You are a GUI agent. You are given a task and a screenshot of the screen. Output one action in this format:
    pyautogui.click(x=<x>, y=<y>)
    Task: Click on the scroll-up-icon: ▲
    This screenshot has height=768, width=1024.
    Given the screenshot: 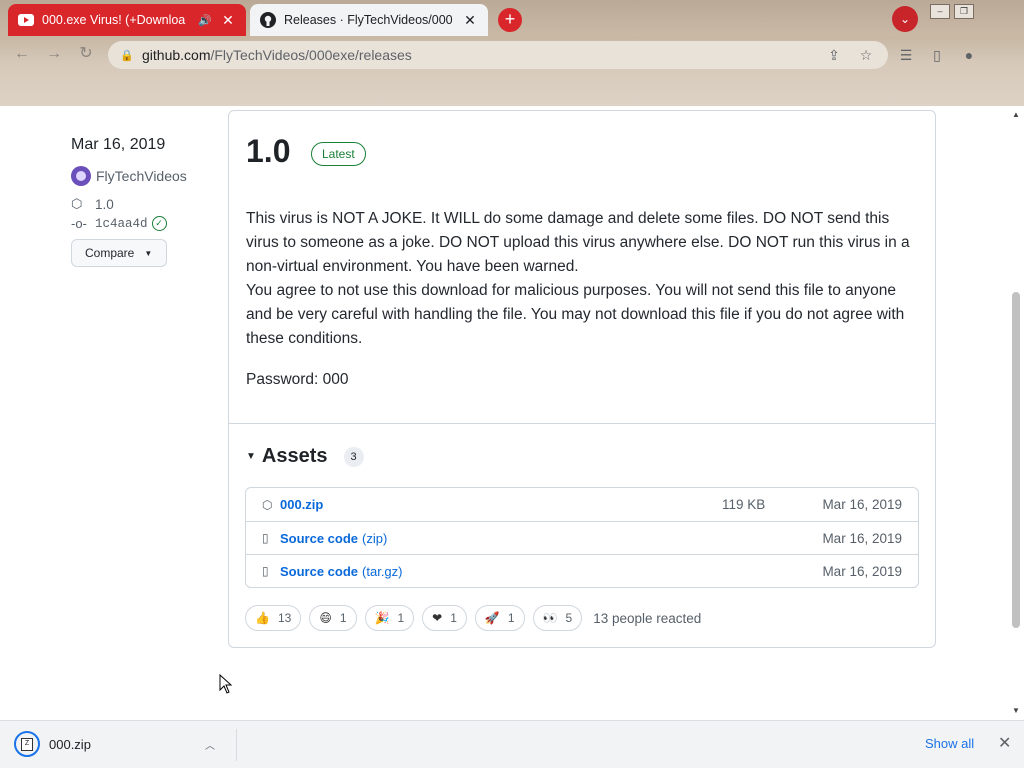 What is the action you would take?
    pyautogui.click(x=1016, y=114)
    